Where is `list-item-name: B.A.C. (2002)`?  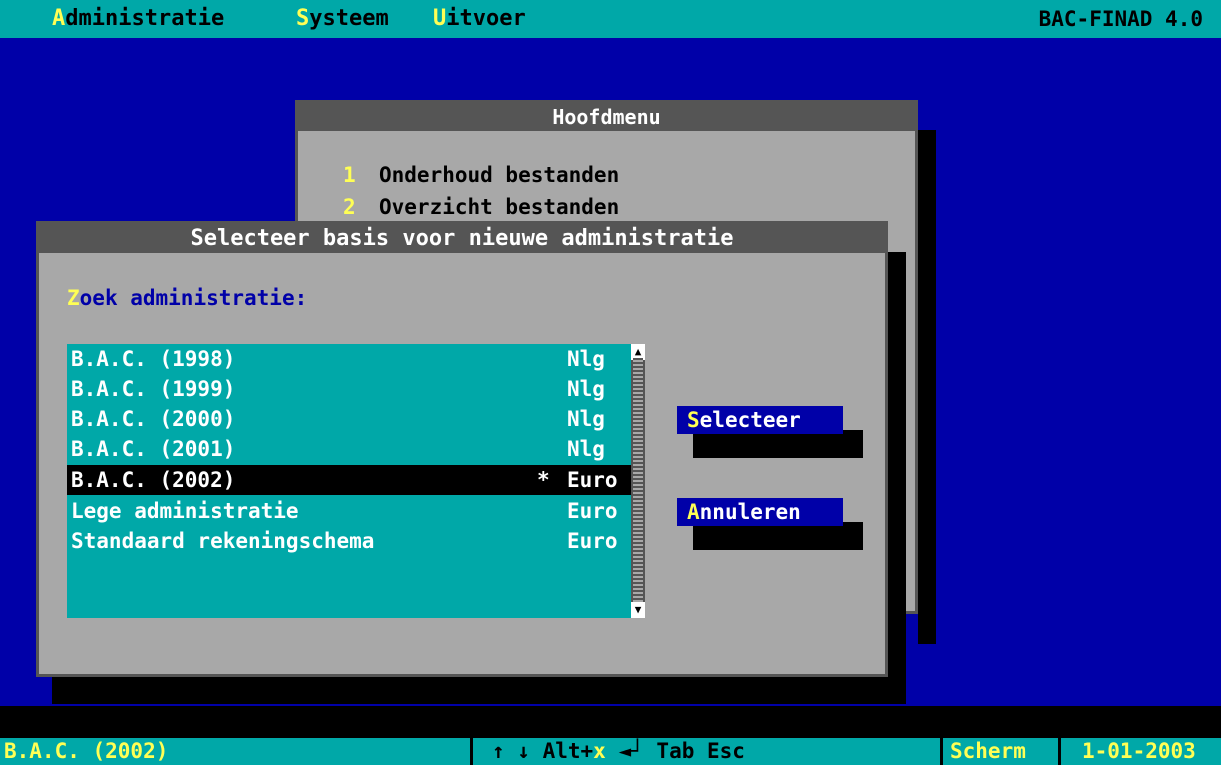 list-item-name: B.A.C. (2002) is located at coordinates (153, 480).